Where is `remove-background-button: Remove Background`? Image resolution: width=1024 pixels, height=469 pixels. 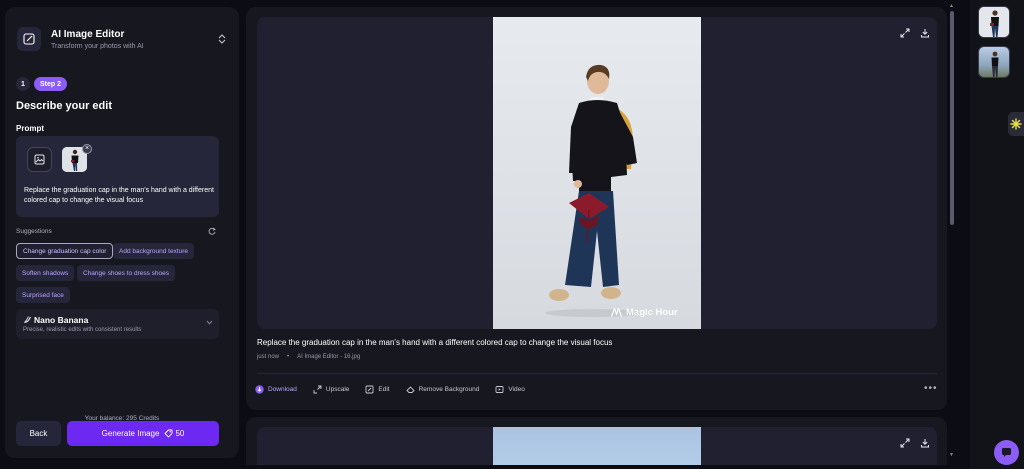
remove-background-button: Remove Background is located at coordinates (442, 389).